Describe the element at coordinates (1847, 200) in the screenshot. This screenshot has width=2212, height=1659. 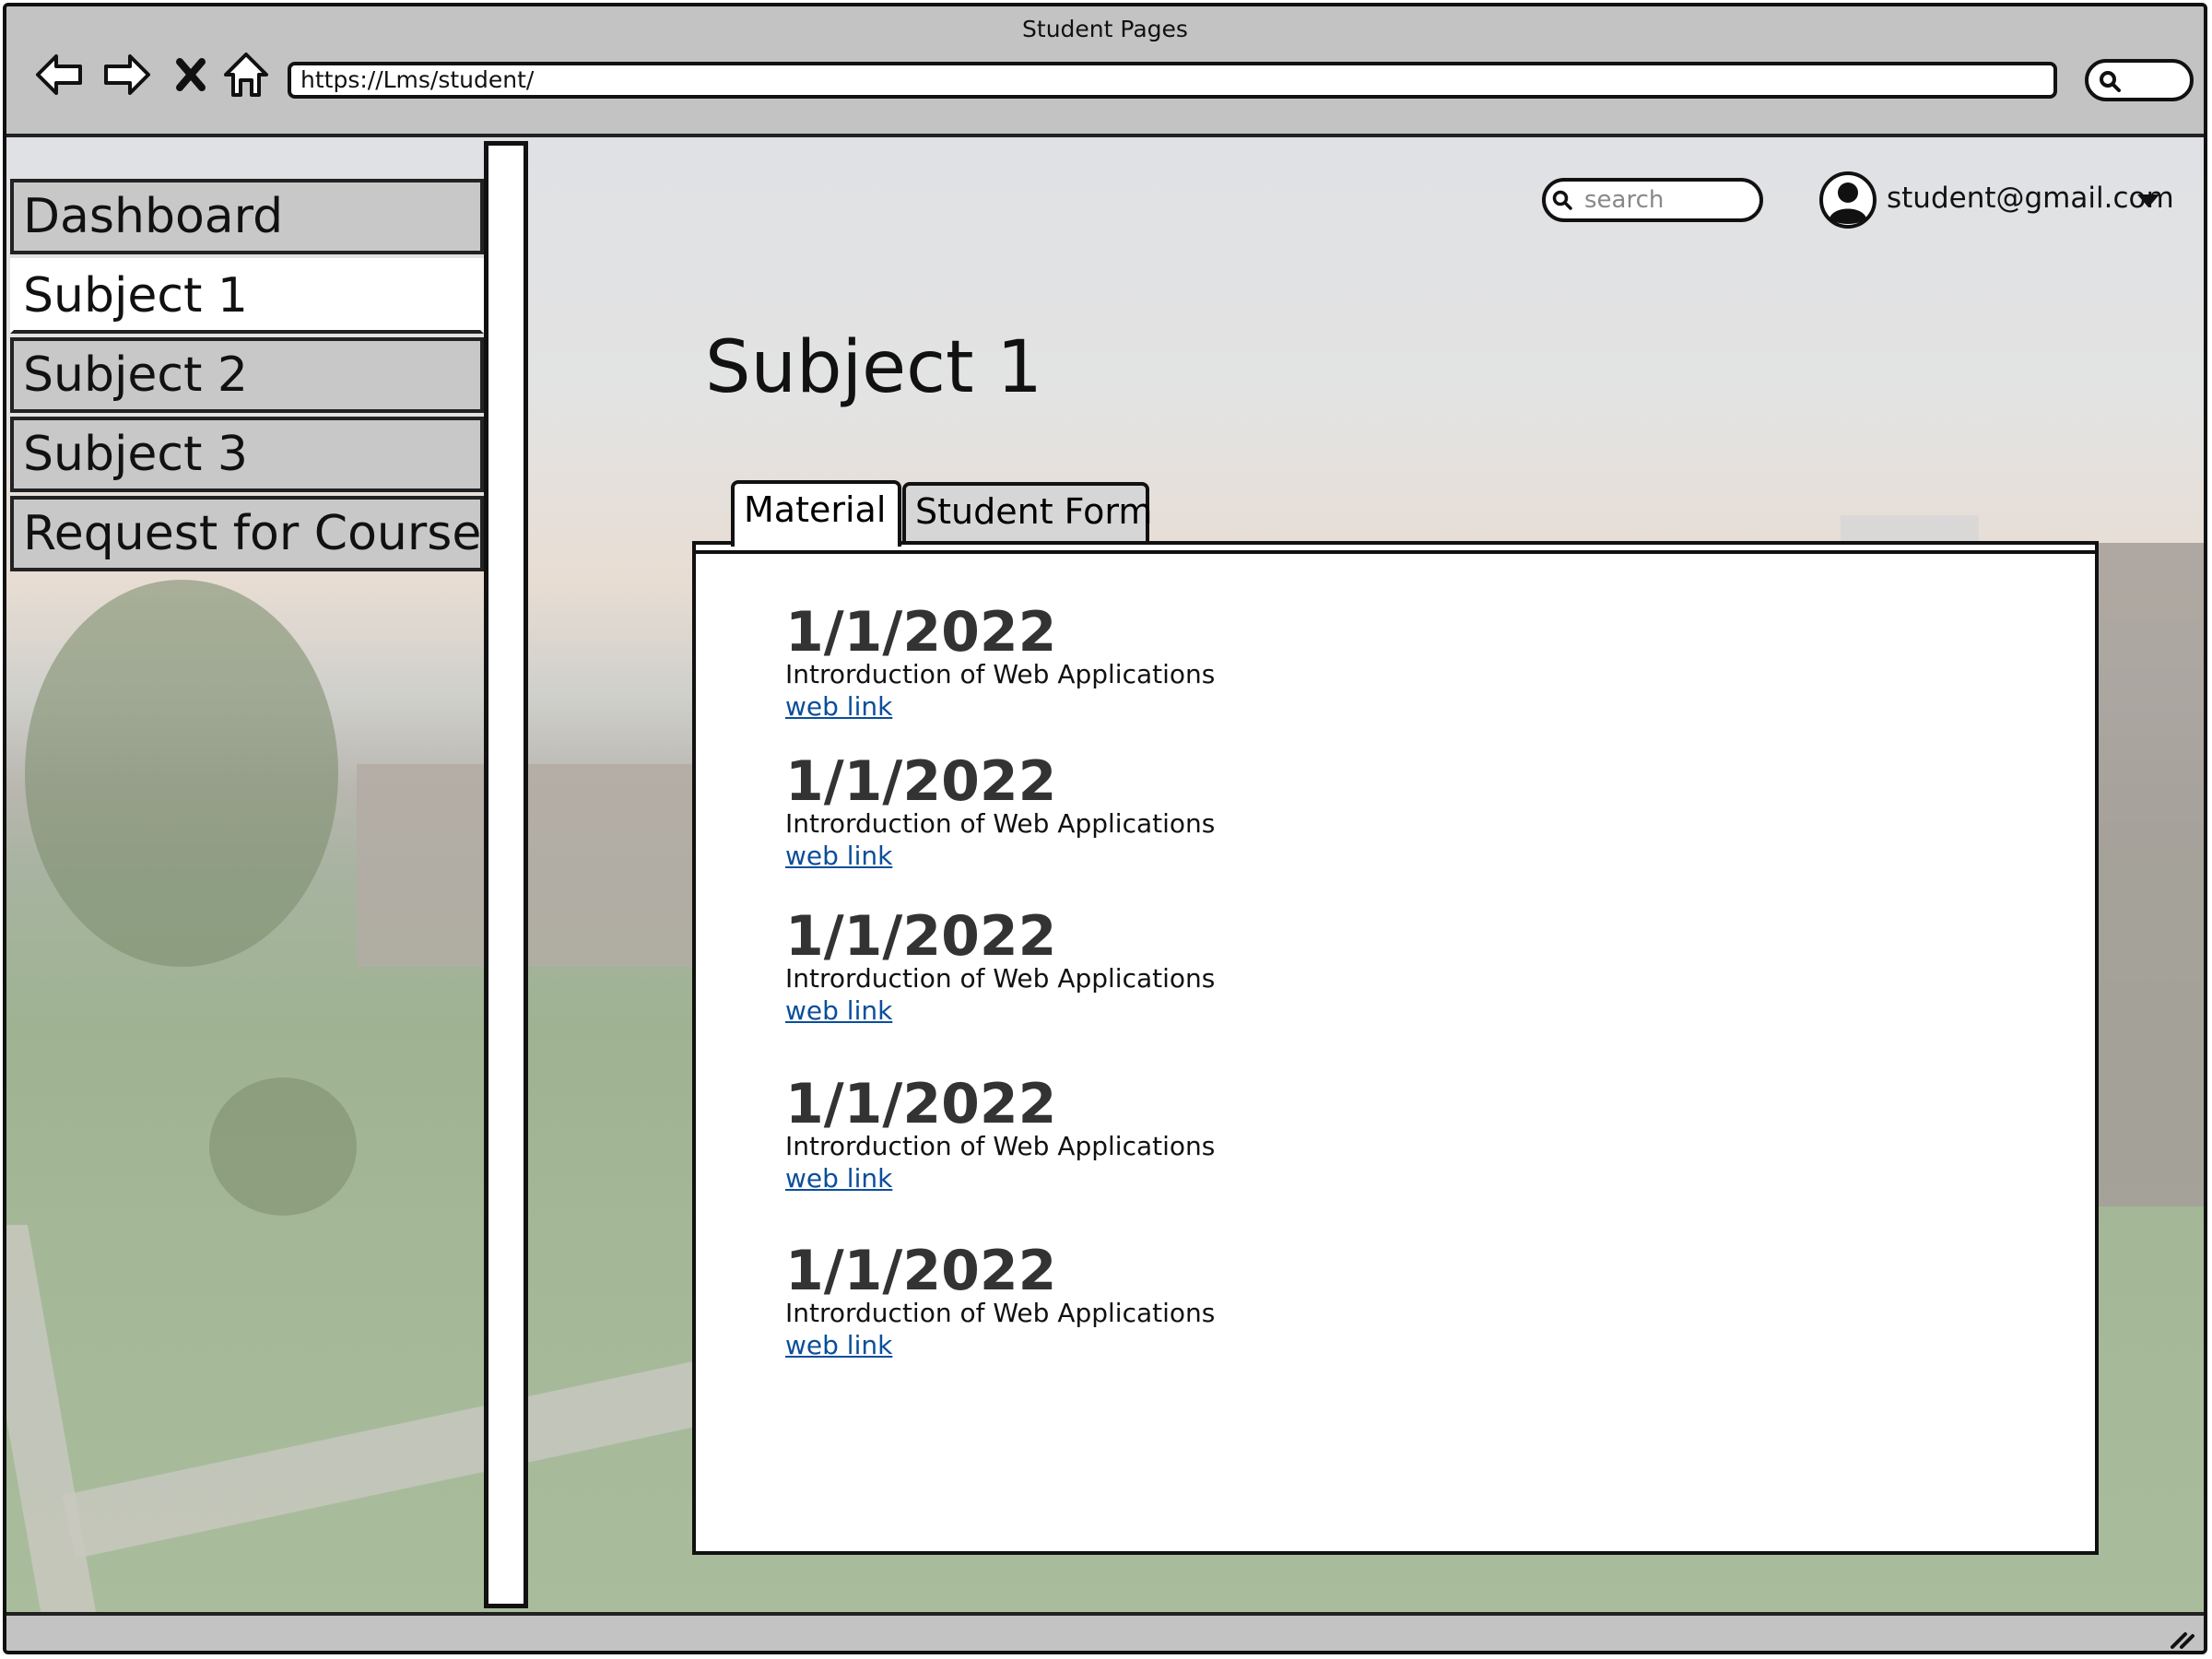
I see `avatar-icon` at that location.